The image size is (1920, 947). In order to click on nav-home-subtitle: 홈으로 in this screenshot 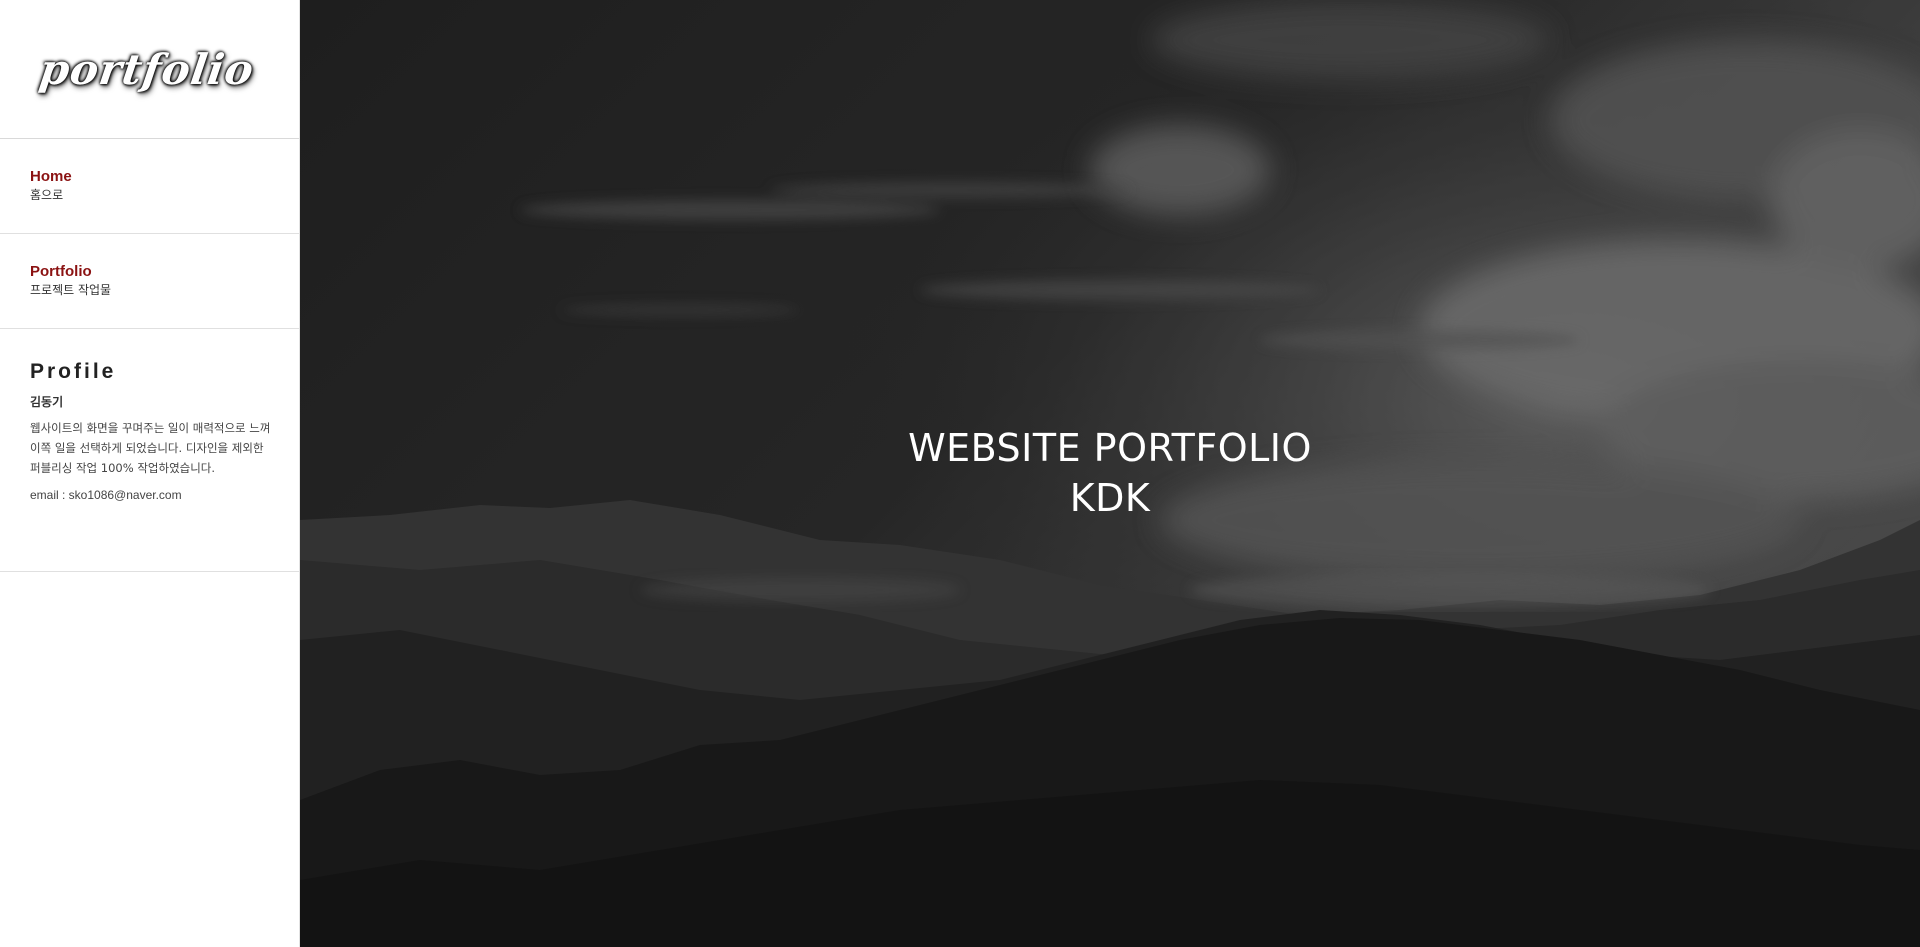, I will do `click(47, 195)`.